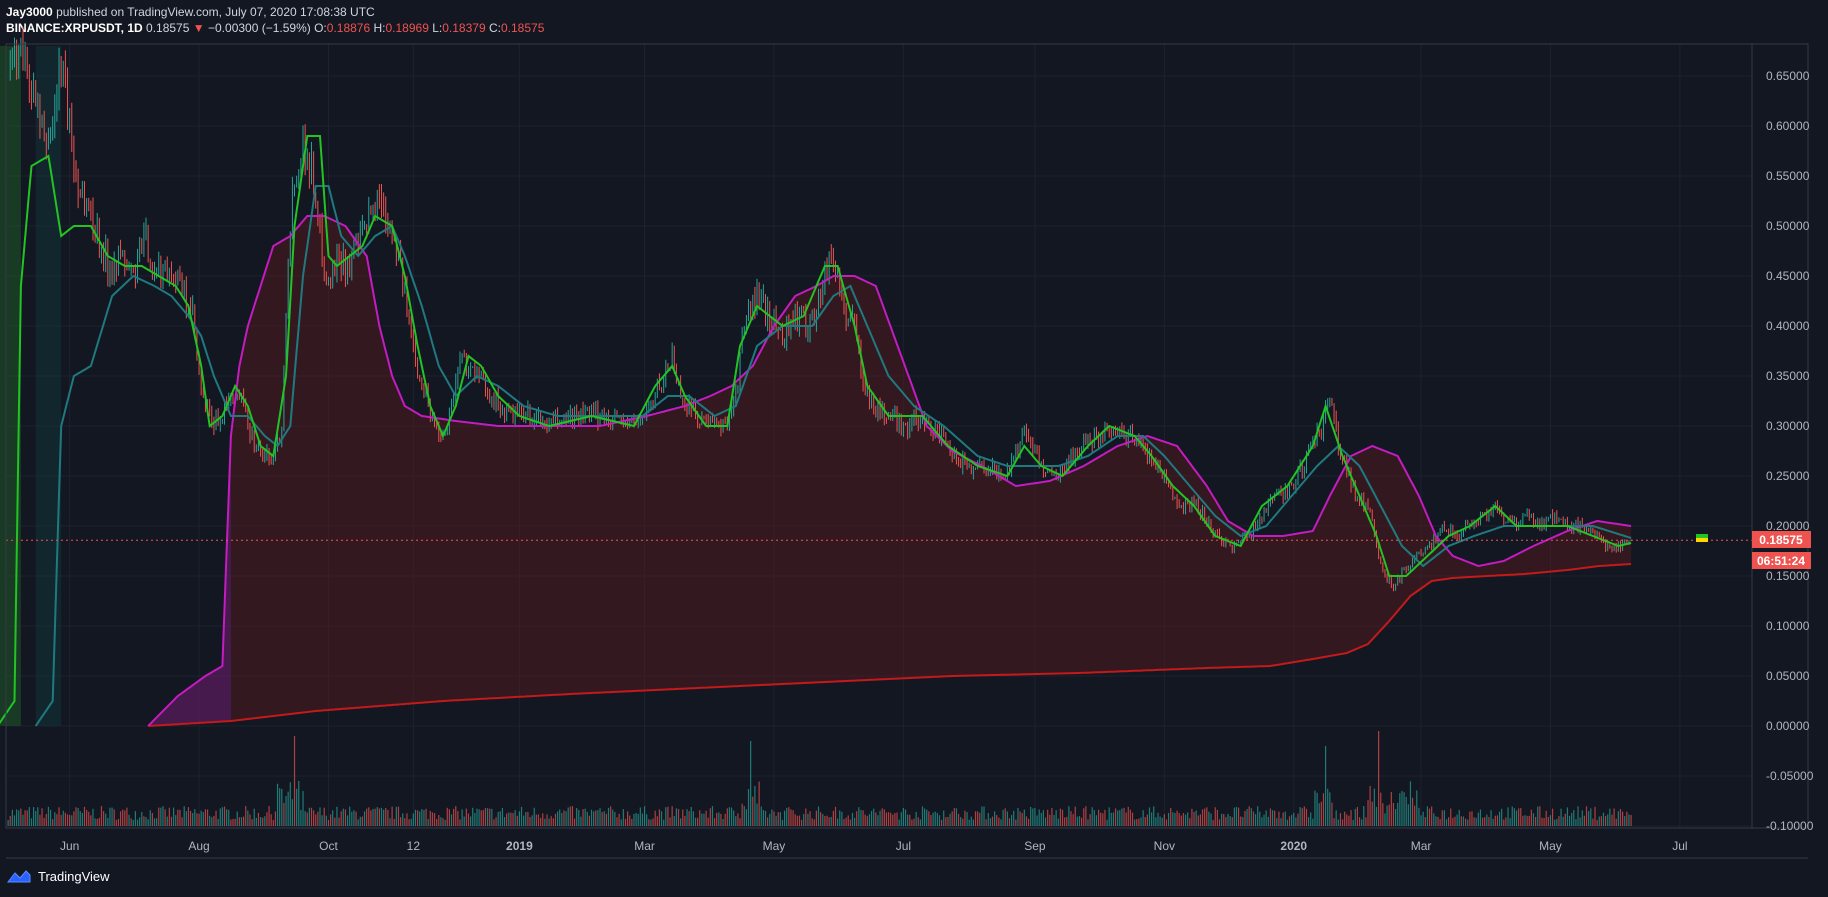 This screenshot has width=1828, height=897. Describe the element at coordinates (74, 876) in the screenshot. I see `brand-label: TradingView` at that location.